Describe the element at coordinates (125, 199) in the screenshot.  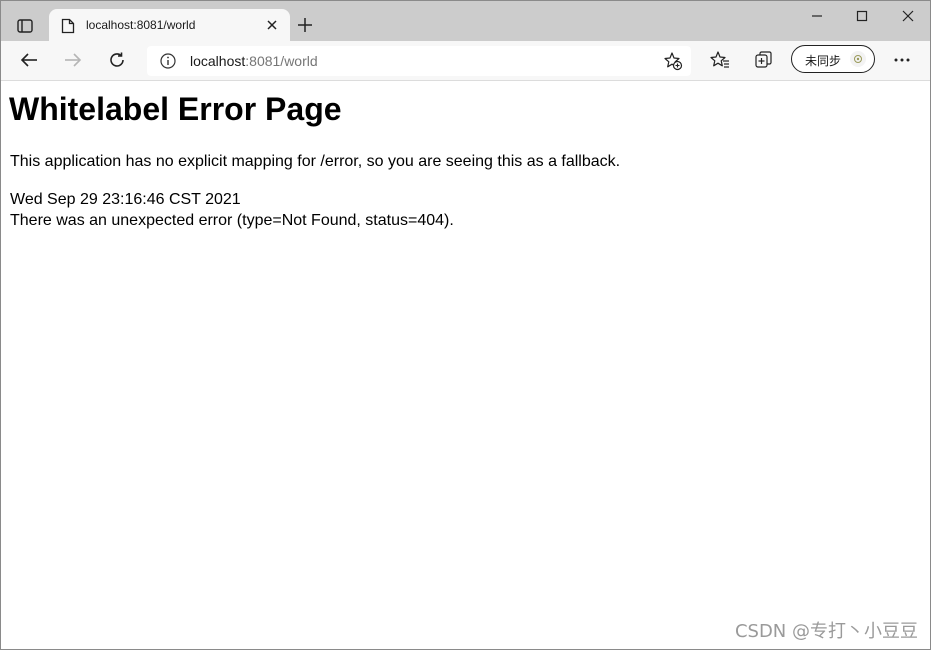
I see `error-timestamp: Wed Sep 29 23:16:46 CST 2021` at that location.